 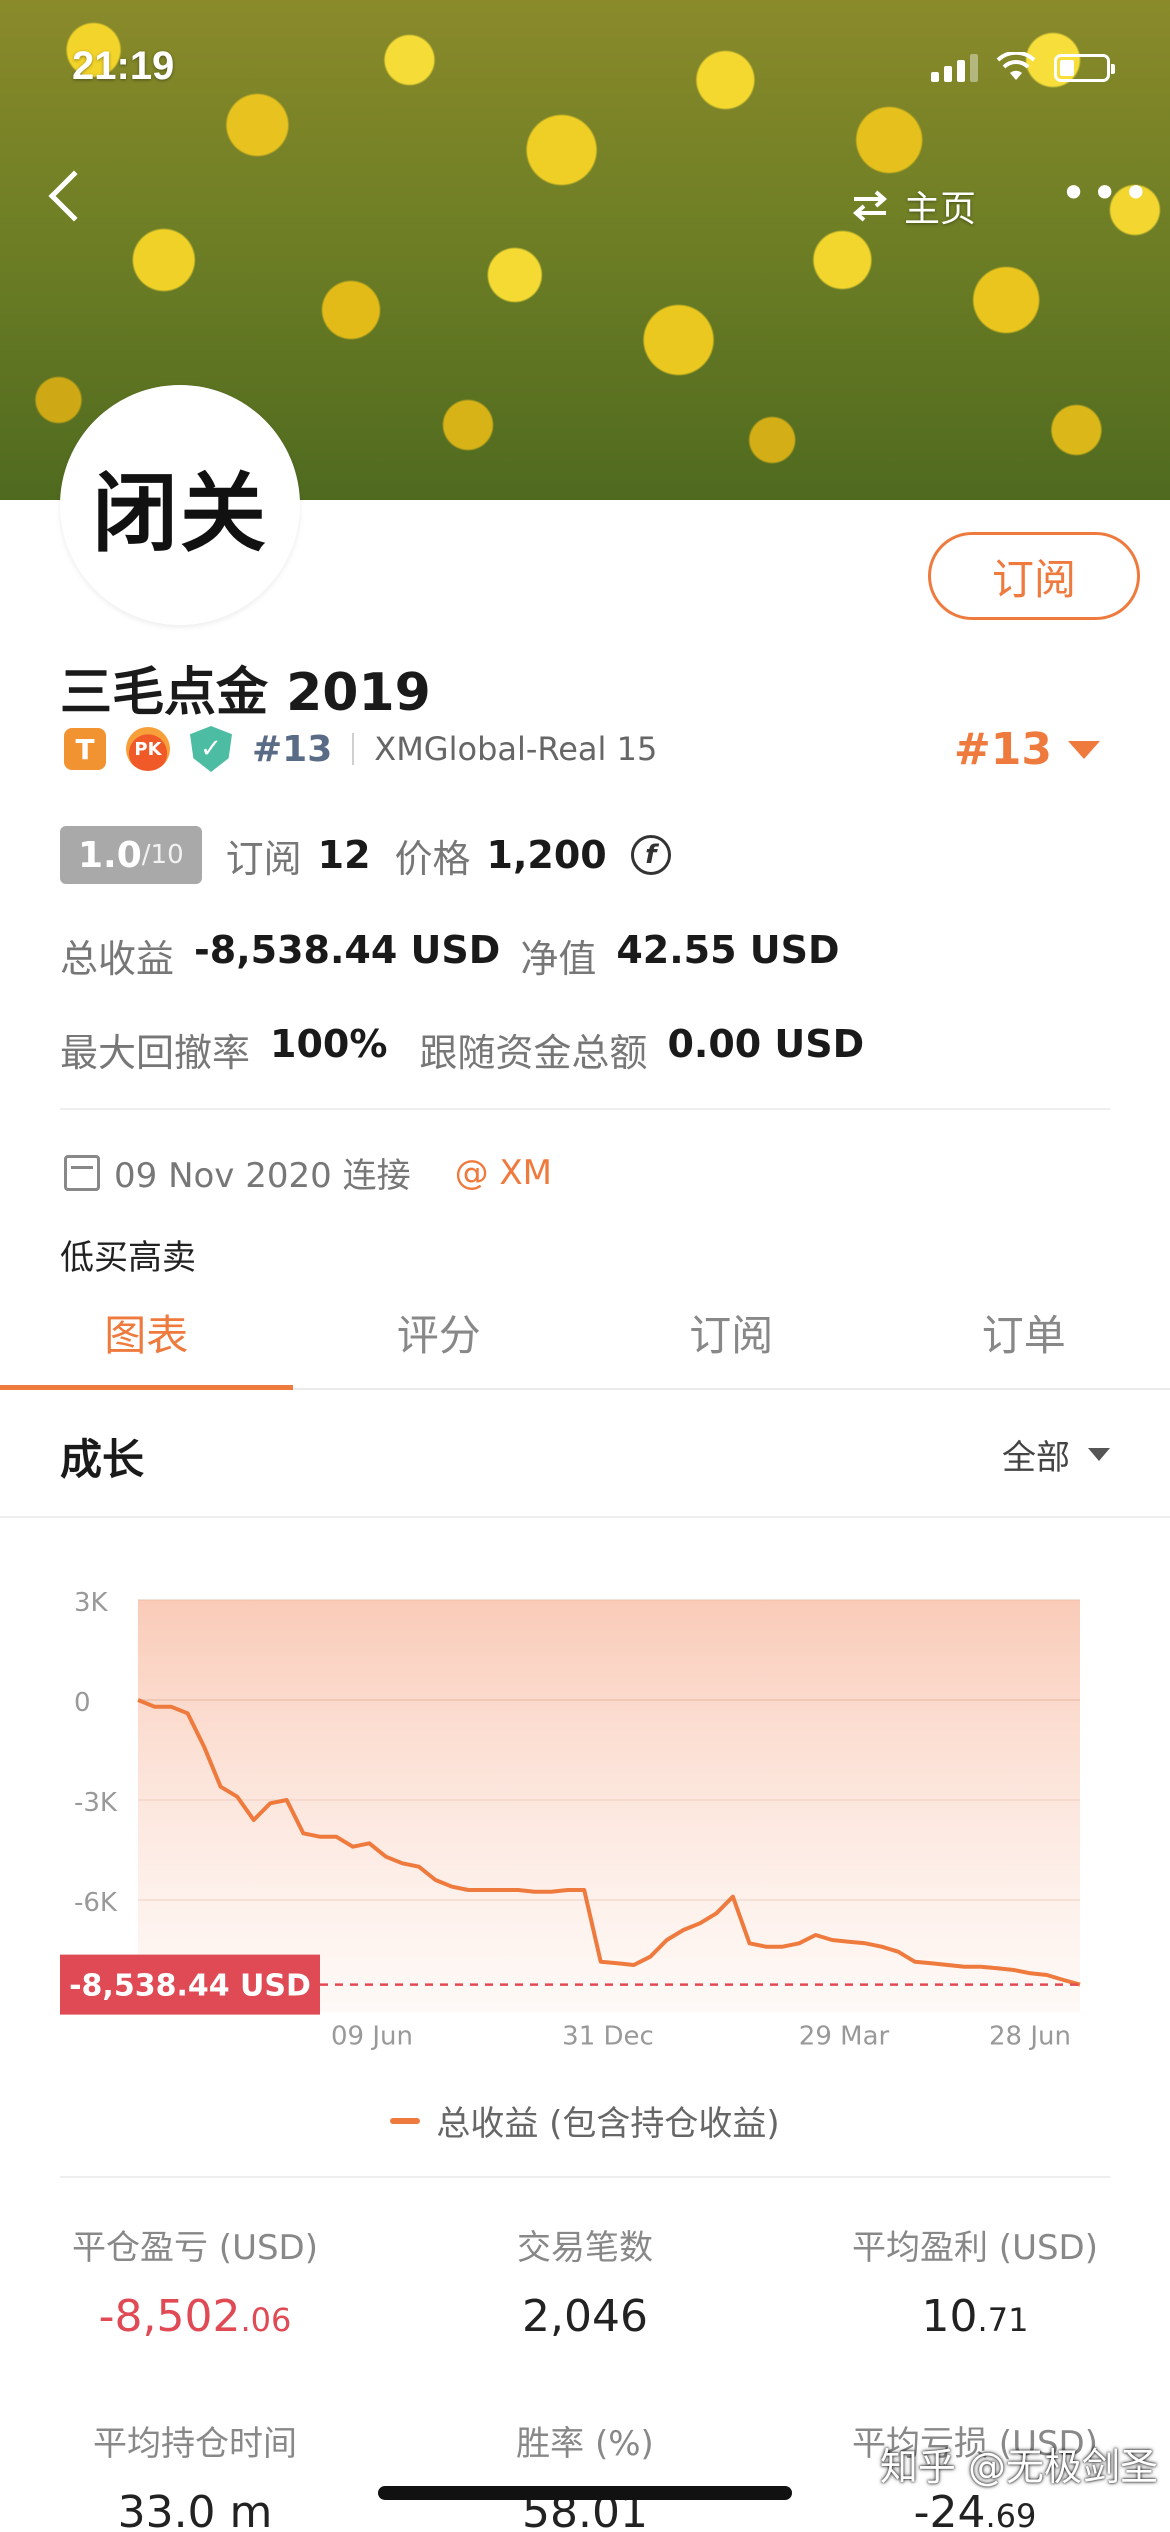 I want to click on home-label: 主页, so click(x=940, y=209).